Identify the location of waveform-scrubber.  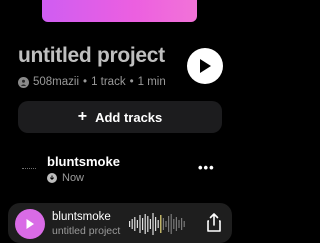
(157, 224).